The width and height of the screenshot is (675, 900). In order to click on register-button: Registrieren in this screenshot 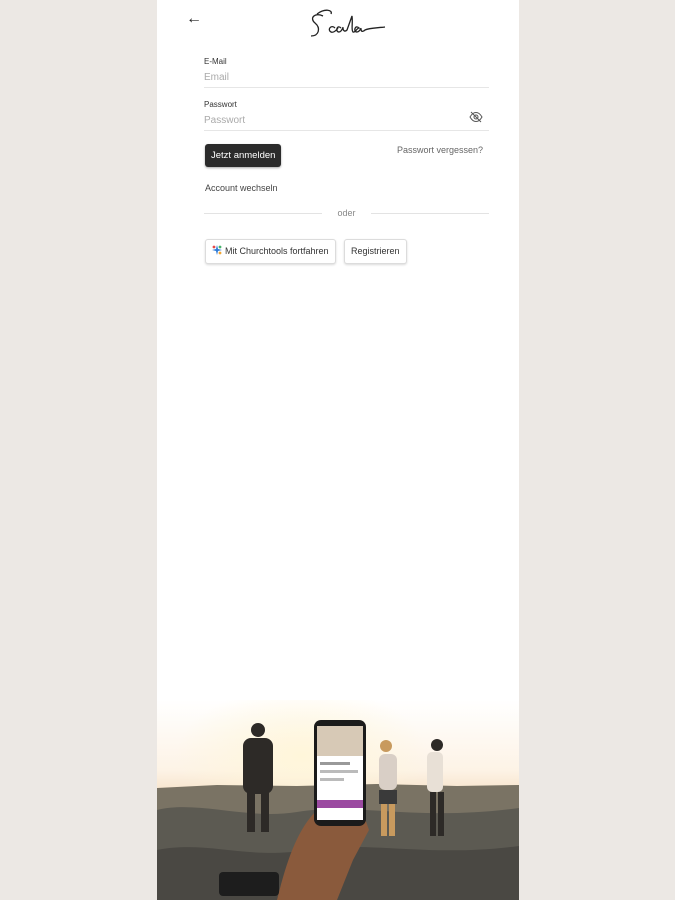, I will do `click(375, 251)`.